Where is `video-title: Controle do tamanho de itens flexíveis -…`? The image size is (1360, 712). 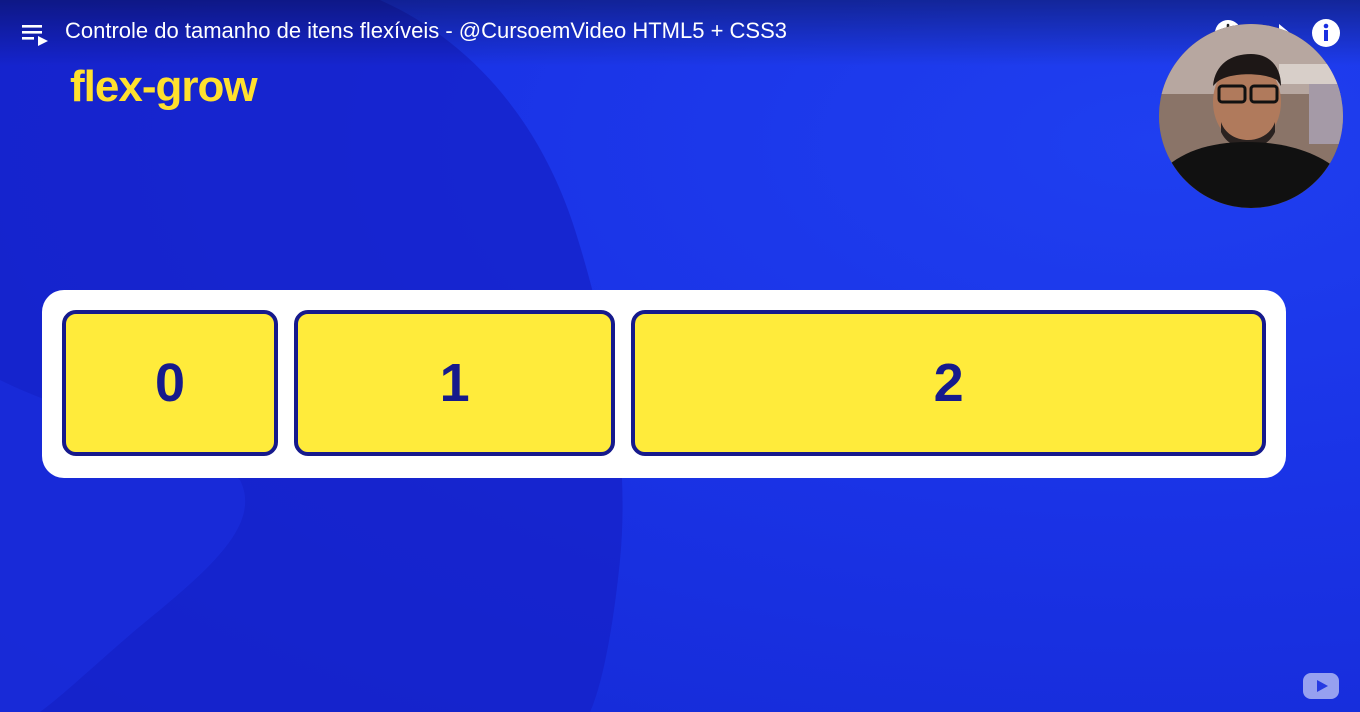 video-title: Controle do tamanho de itens flexíveis -… is located at coordinates (426, 31).